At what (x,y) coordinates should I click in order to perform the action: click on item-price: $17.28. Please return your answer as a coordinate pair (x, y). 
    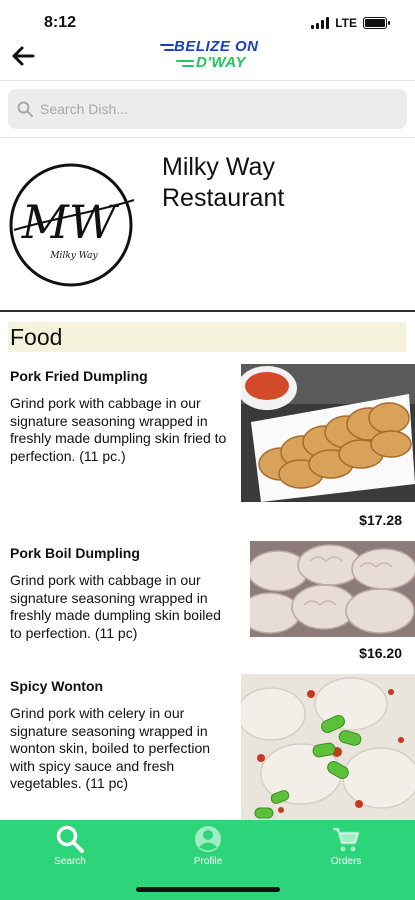
    Looking at the image, I should click on (380, 520).